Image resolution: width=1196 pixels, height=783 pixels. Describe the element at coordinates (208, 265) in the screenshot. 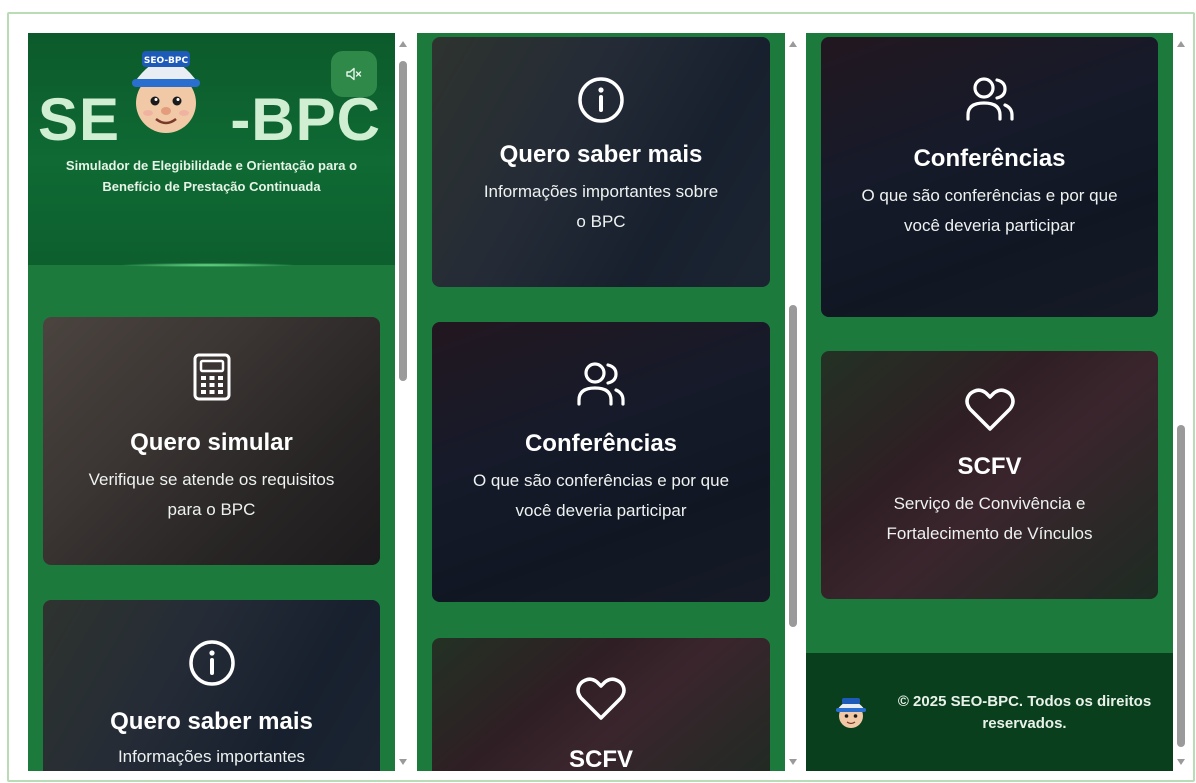

I see `header-glow-divider` at that location.